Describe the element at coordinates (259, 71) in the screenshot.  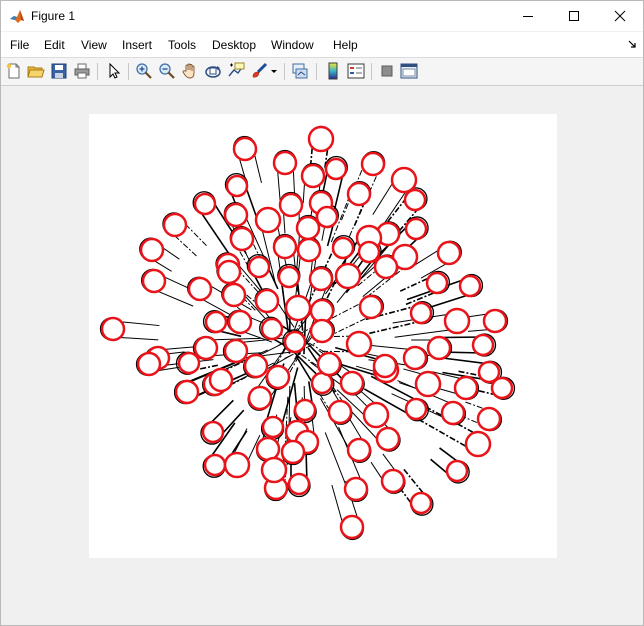
I see `brush-icon` at that location.